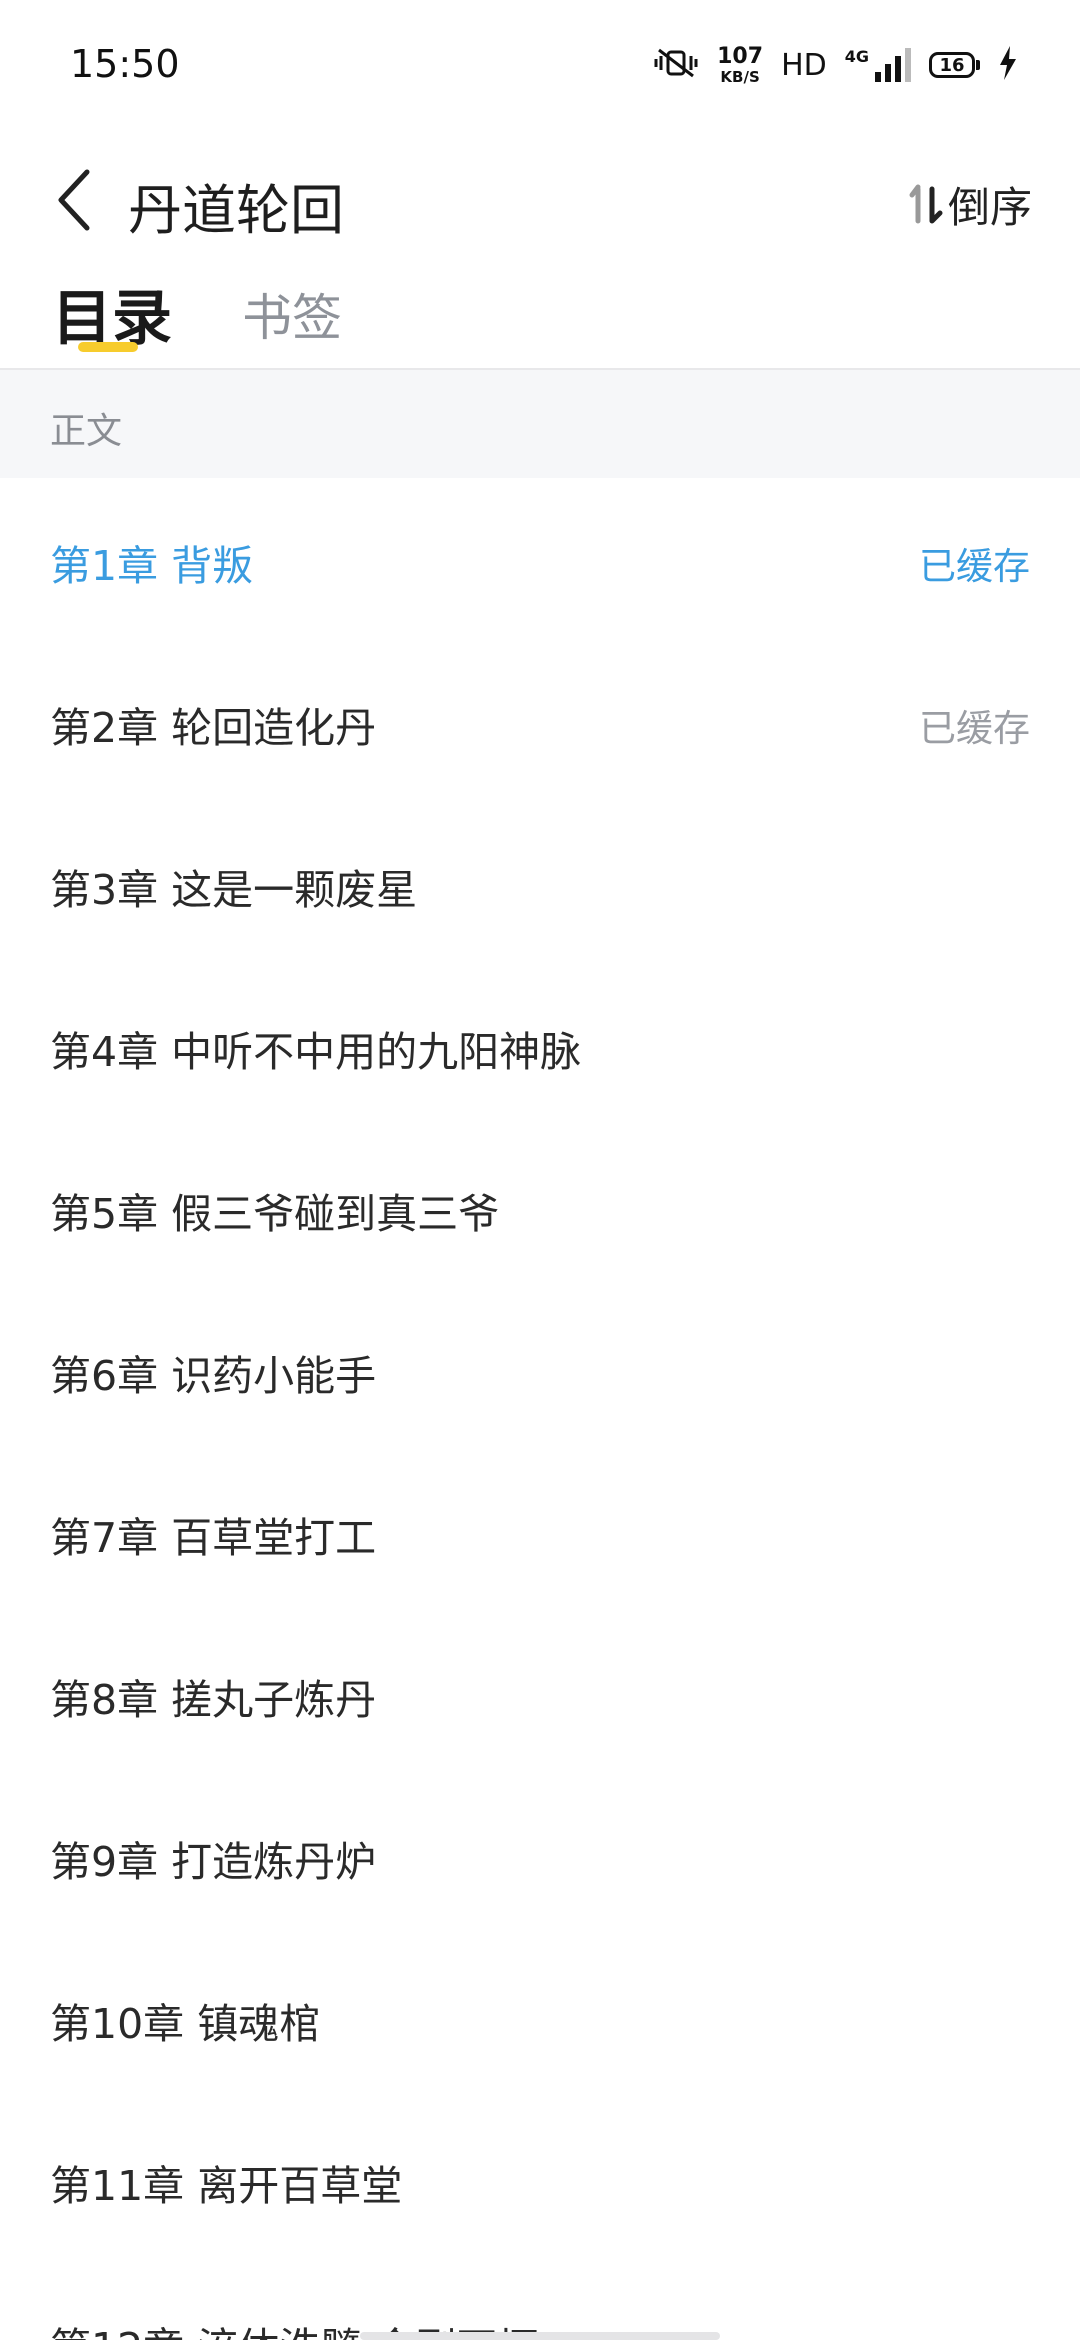 The image size is (1080, 2340). Describe the element at coordinates (835, 65) in the screenshot. I see `status-icons: 107 KB/S HD 4G 16` at that location.